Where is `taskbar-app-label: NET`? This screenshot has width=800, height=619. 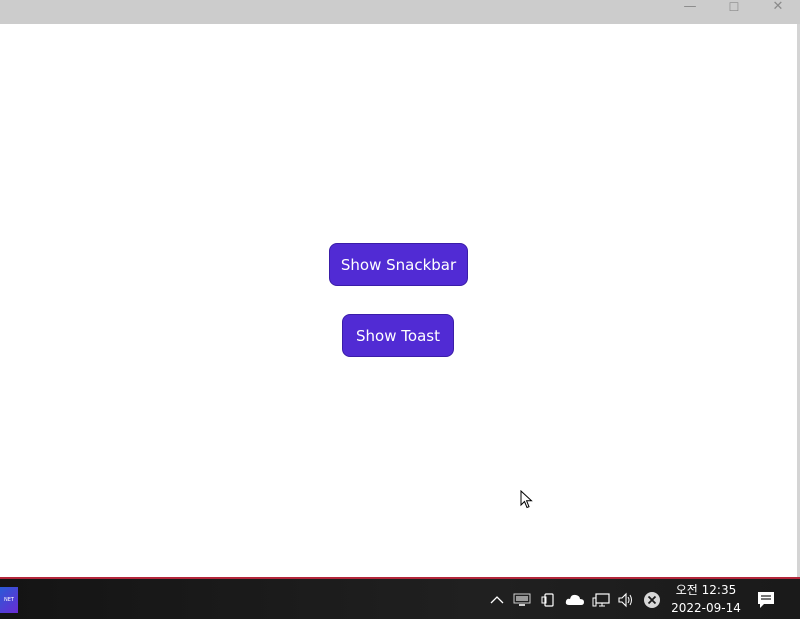 taskbar-app-label: NET is located at coordinates (9, 600).